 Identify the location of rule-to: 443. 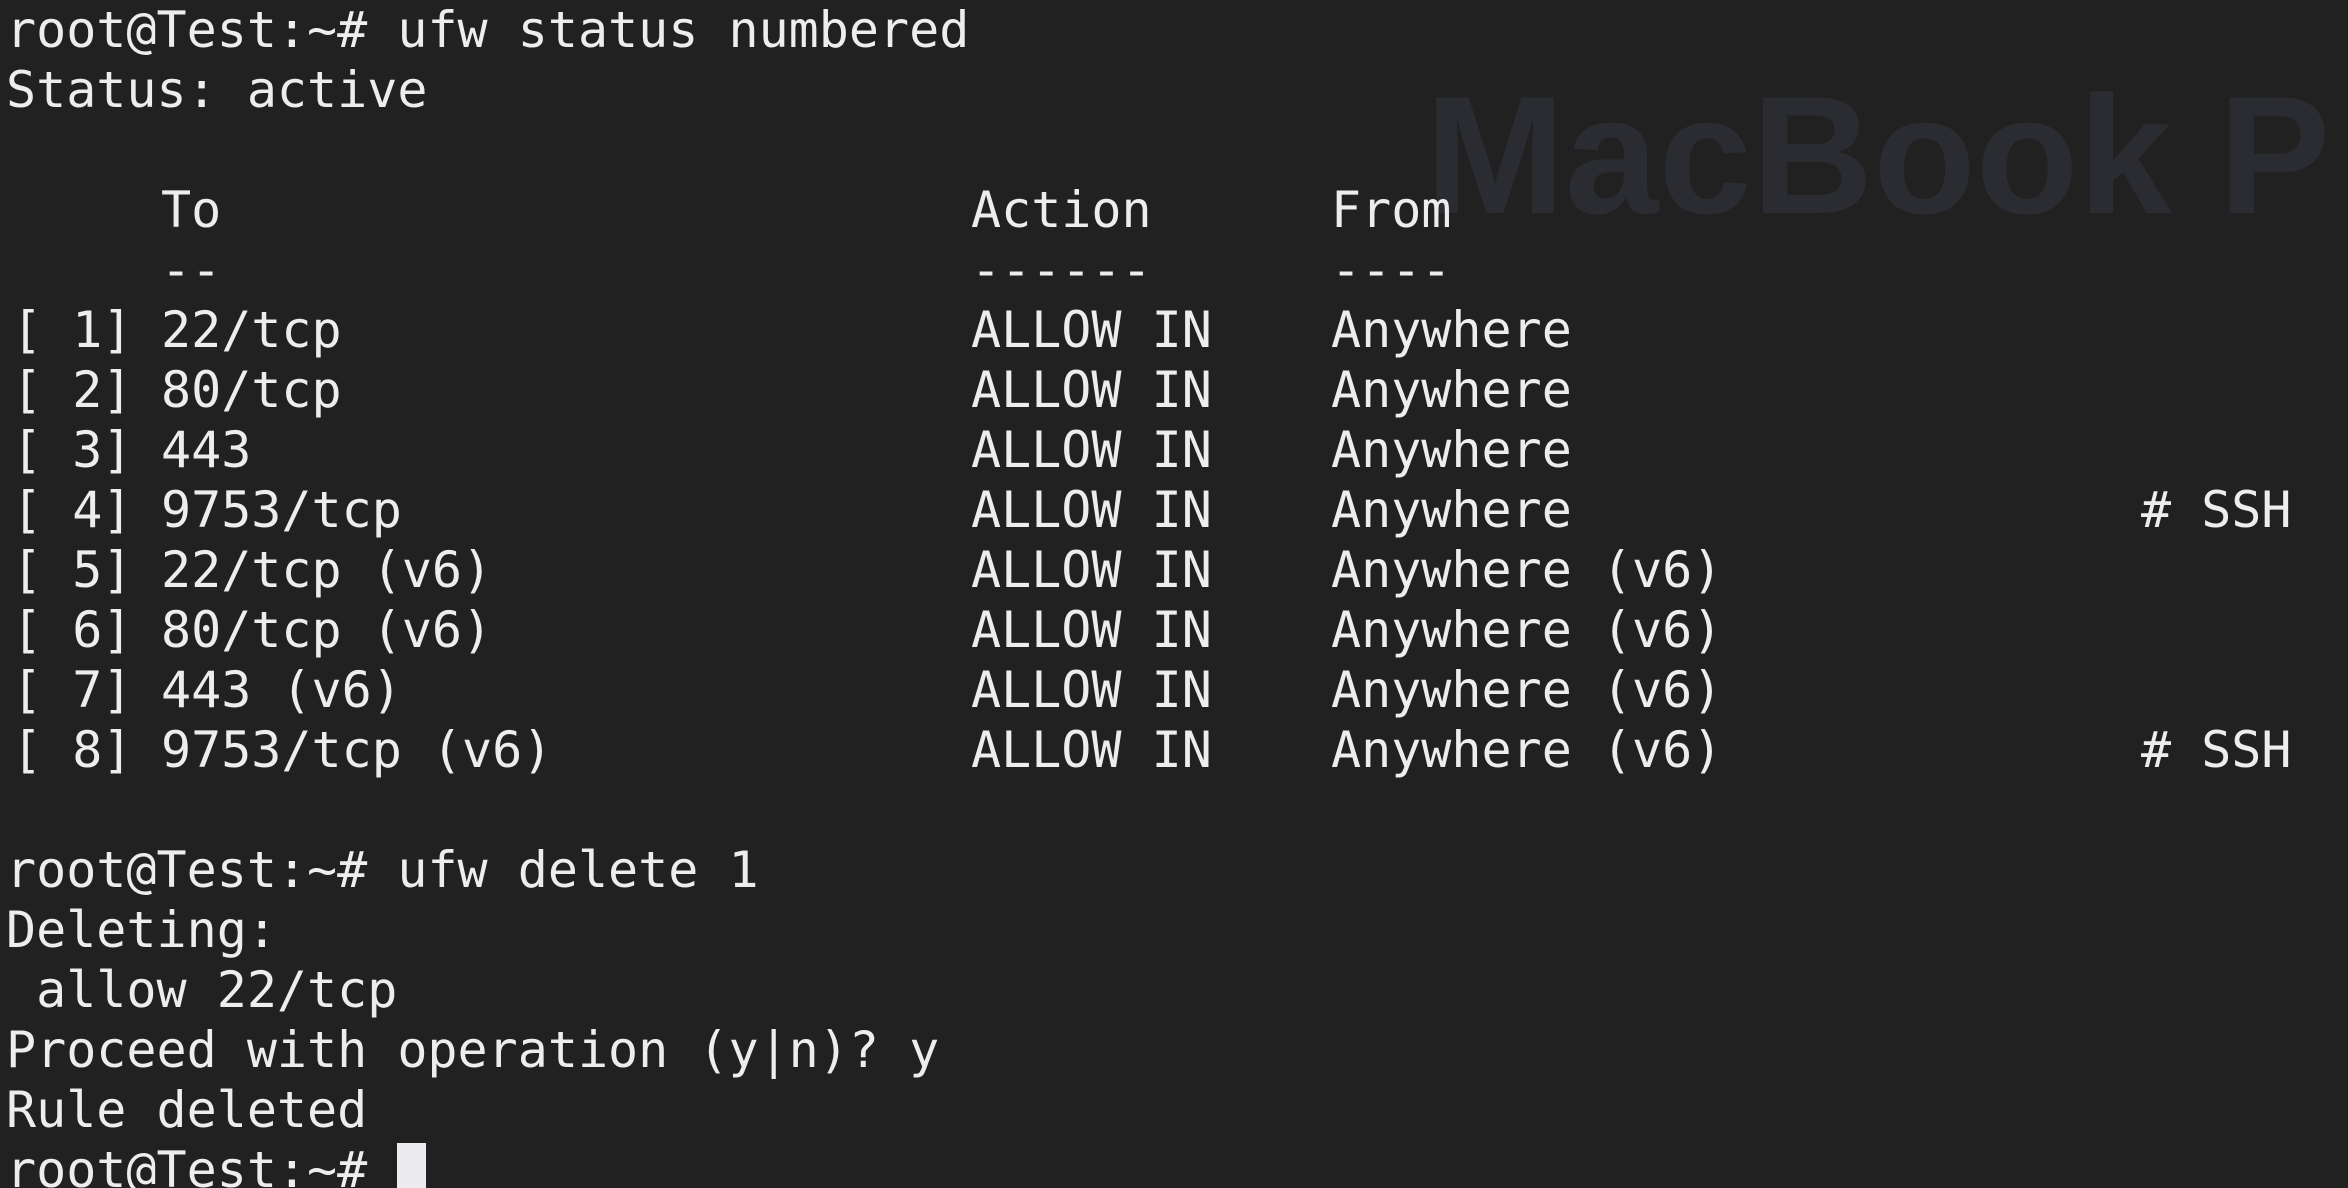
(206, 450).